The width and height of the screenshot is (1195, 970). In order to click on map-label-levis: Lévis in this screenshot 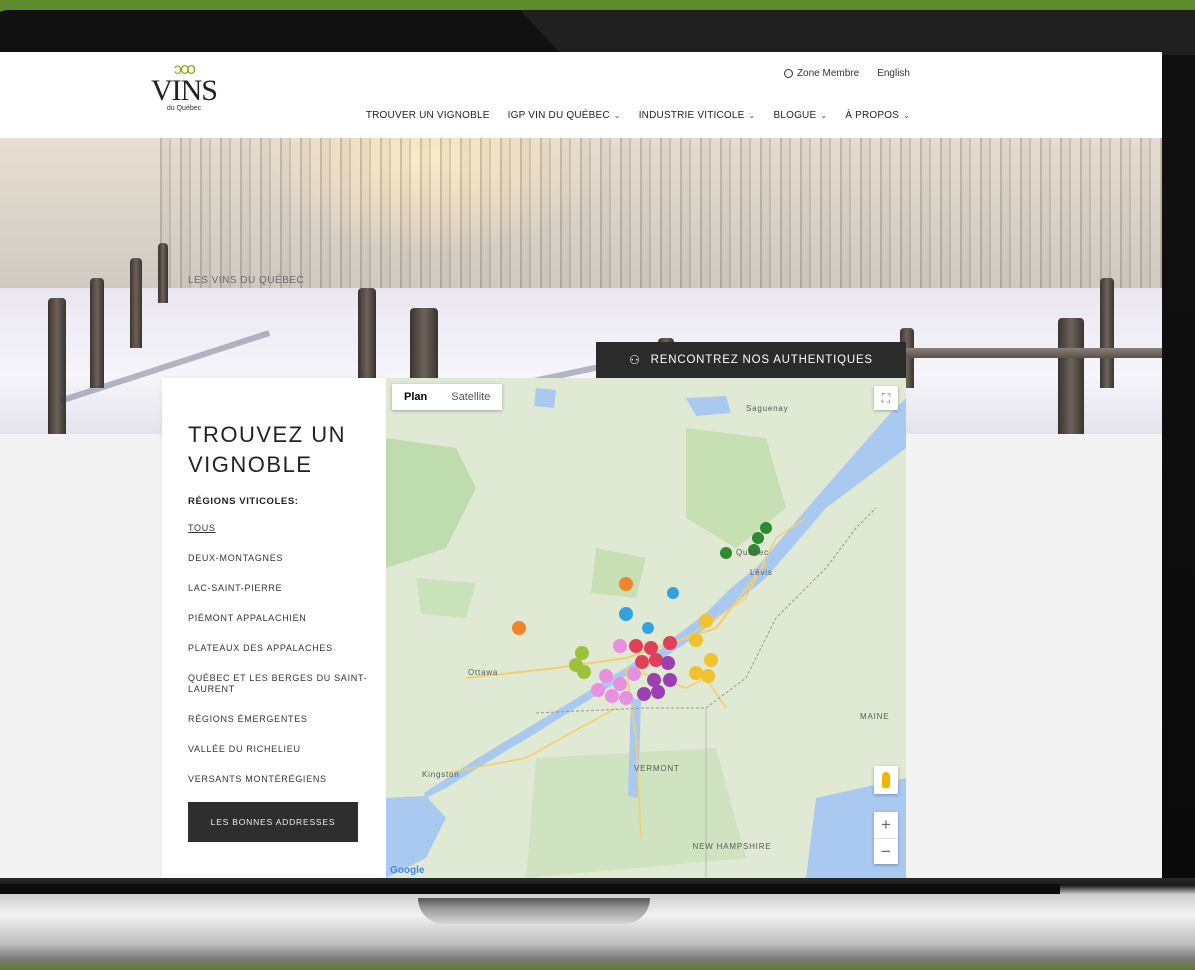, I will do `click(761, 572)`.